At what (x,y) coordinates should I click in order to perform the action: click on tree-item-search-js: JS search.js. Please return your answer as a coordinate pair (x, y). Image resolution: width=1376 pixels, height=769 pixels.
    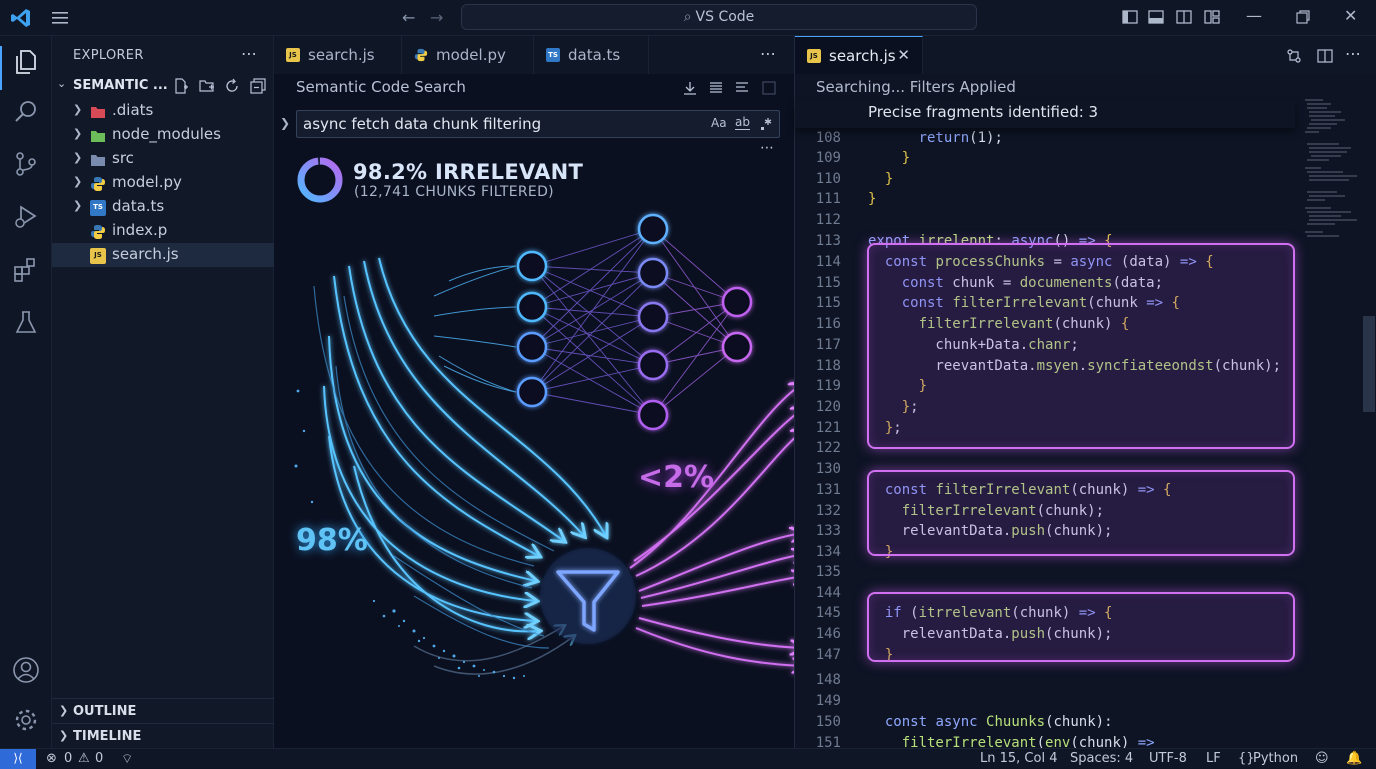
    Looking at the image, I should click on (163, 255).